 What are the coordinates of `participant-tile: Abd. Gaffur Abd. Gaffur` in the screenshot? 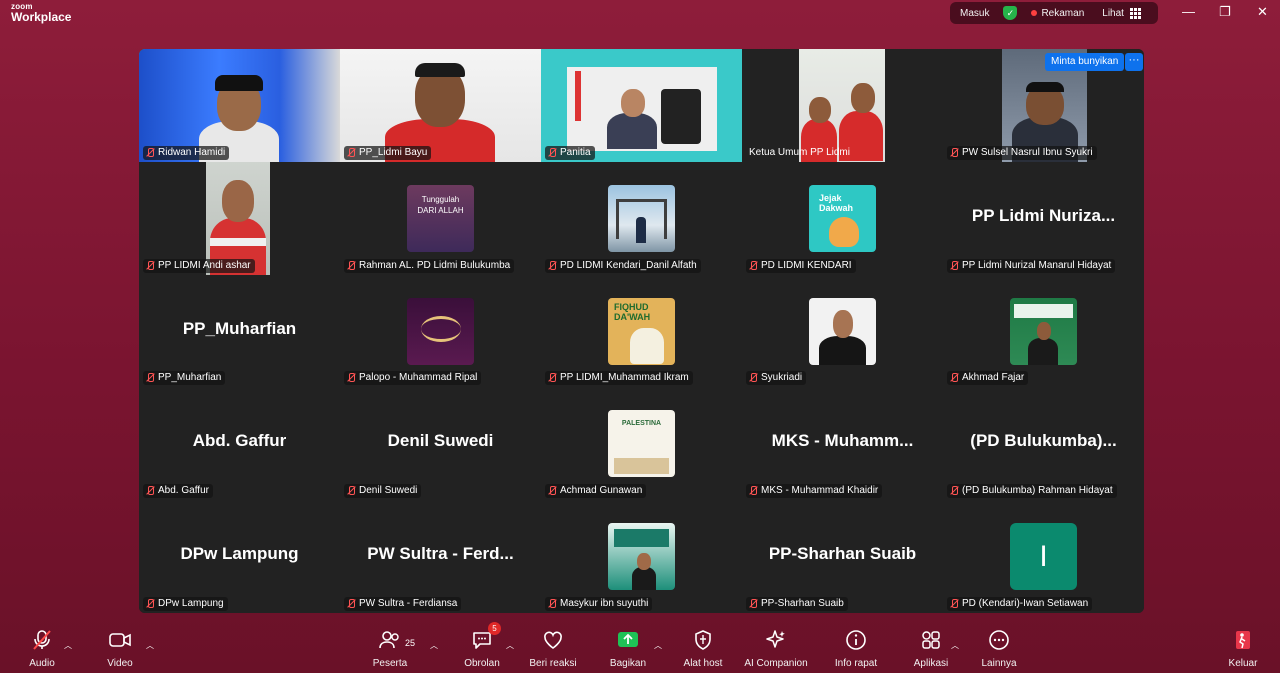 It's located at (239, 444).